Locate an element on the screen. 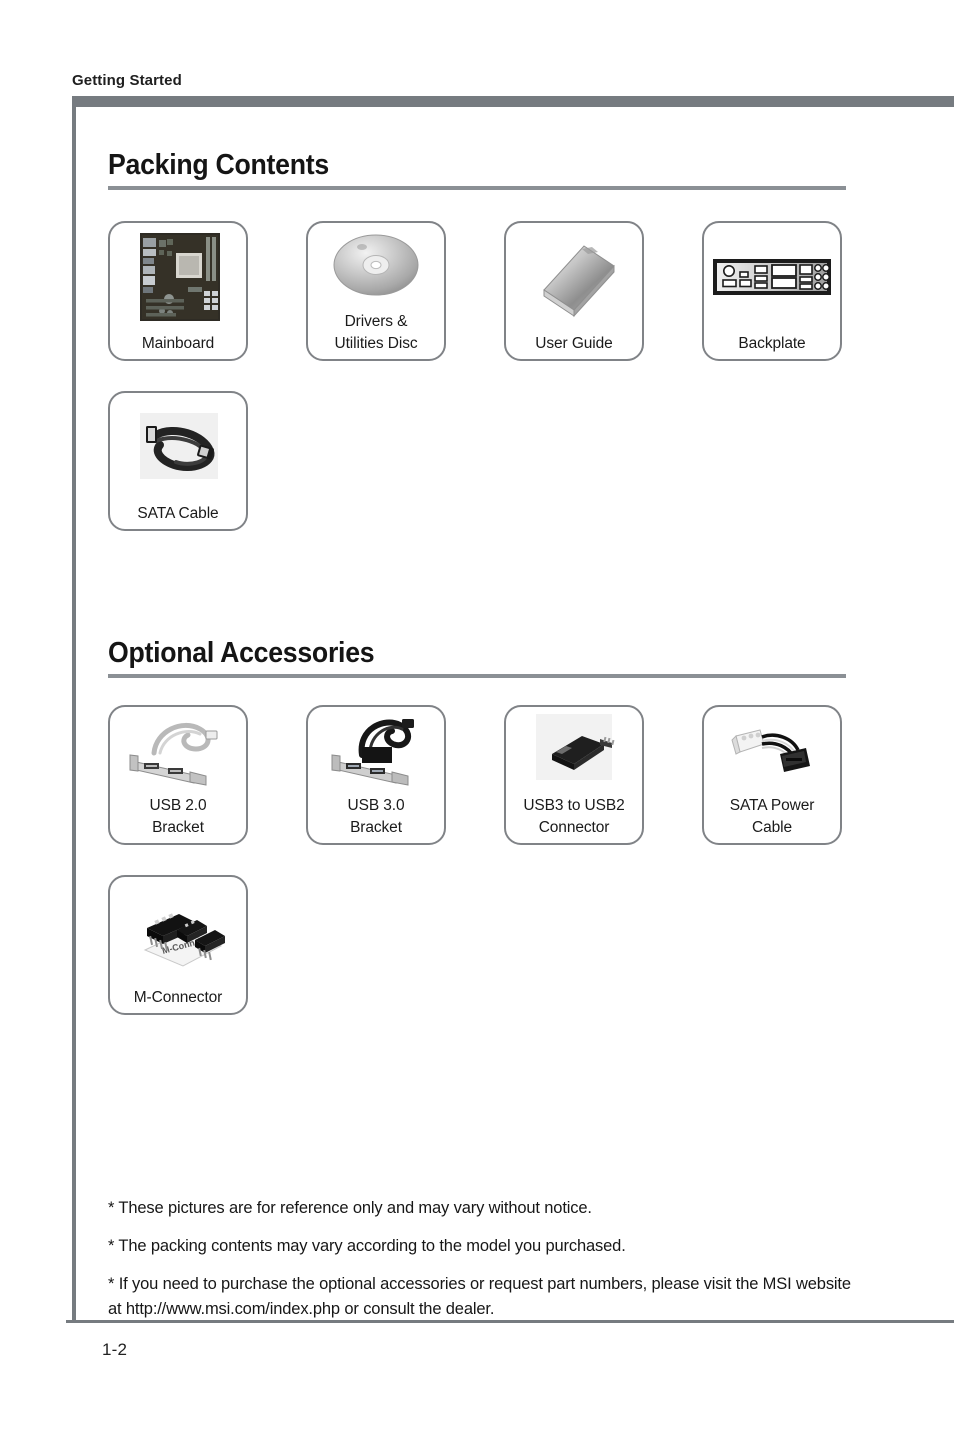 The image size is (954, 1432). item-card-sata-power-cable: SATA Power Cable is located at coordinates (772, 775).